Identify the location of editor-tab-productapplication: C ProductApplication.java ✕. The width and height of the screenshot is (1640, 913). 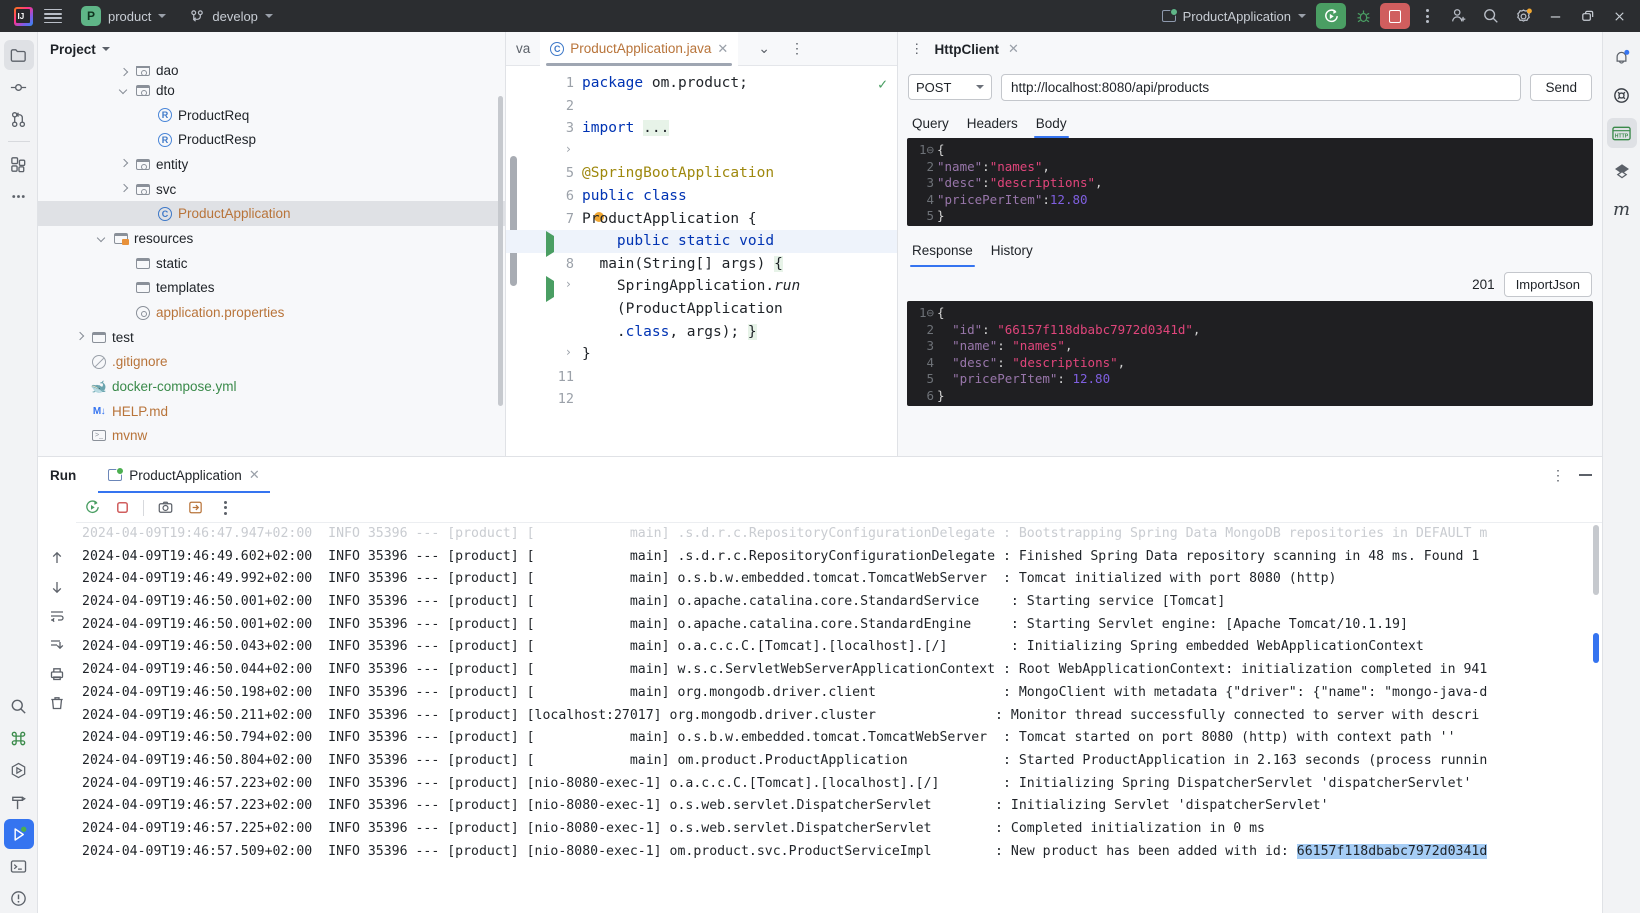
(639, 48).